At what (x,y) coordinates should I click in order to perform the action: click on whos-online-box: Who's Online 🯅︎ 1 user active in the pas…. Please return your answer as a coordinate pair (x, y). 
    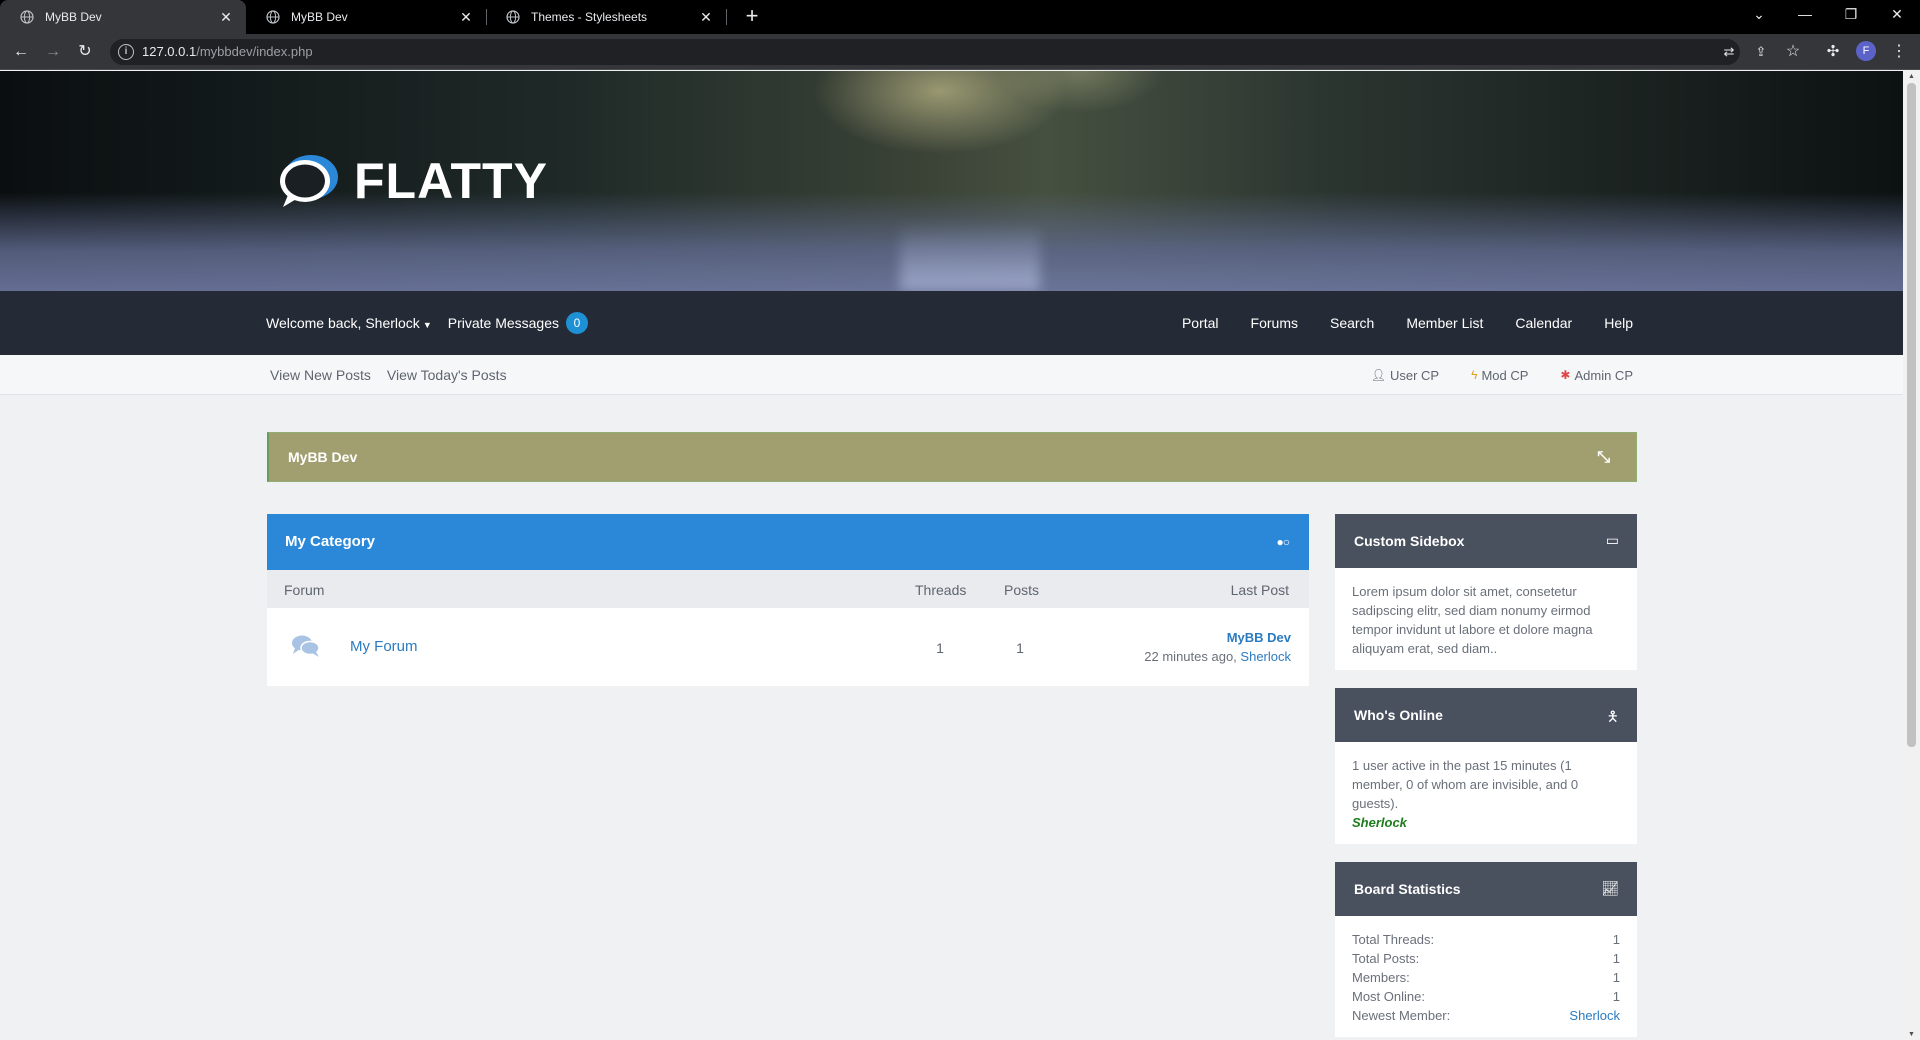
    Looking at the image, I should click on (1486, 766).